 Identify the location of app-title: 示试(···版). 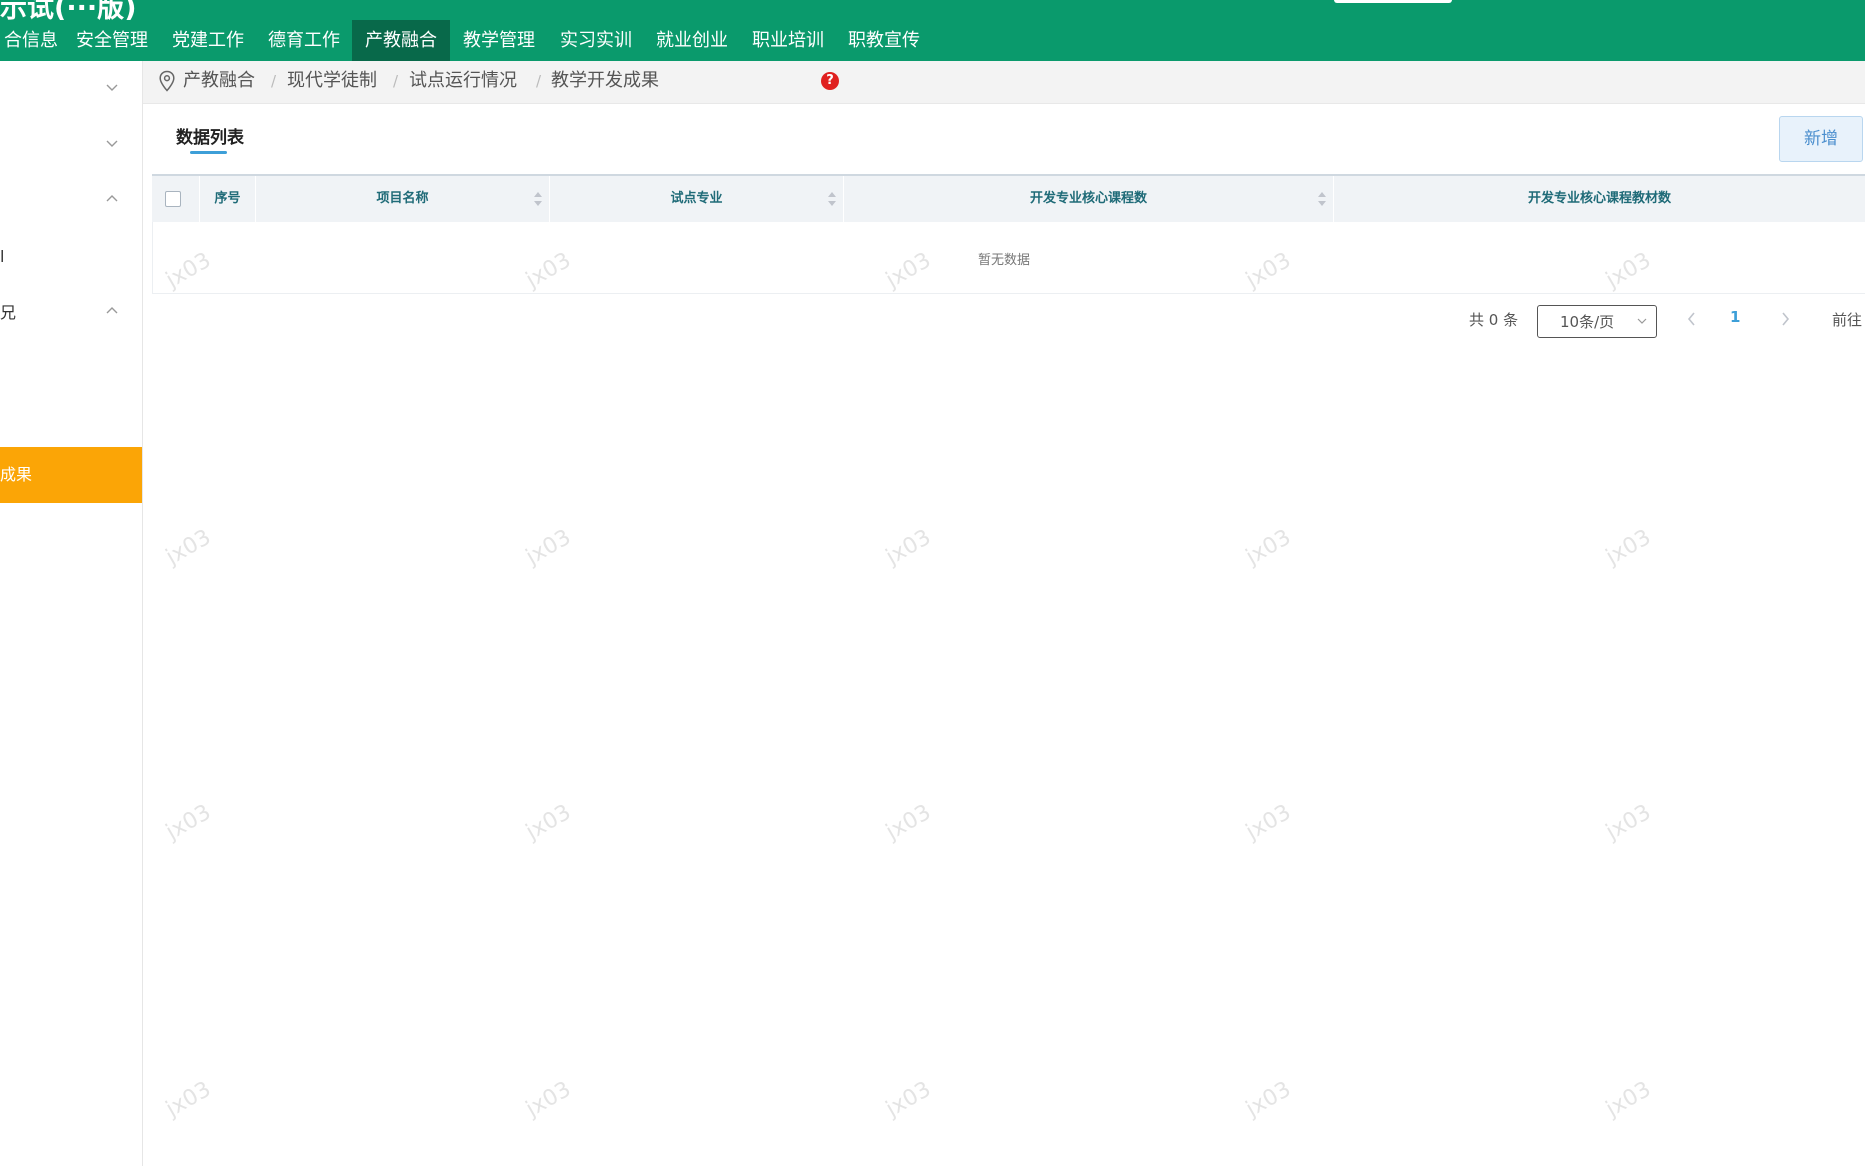
(68, 10).